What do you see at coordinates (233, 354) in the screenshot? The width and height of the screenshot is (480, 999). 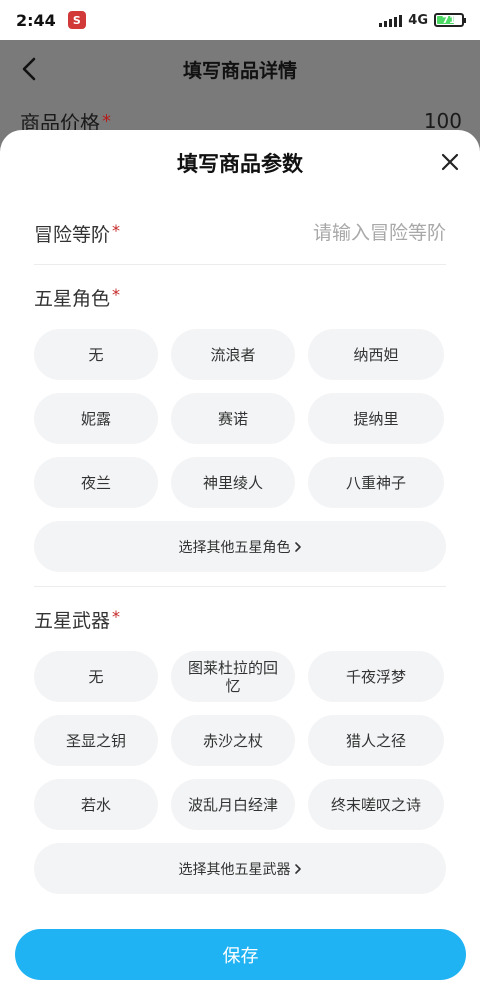 I see `character-option: 流浪者` at bounding box center [233, 354].